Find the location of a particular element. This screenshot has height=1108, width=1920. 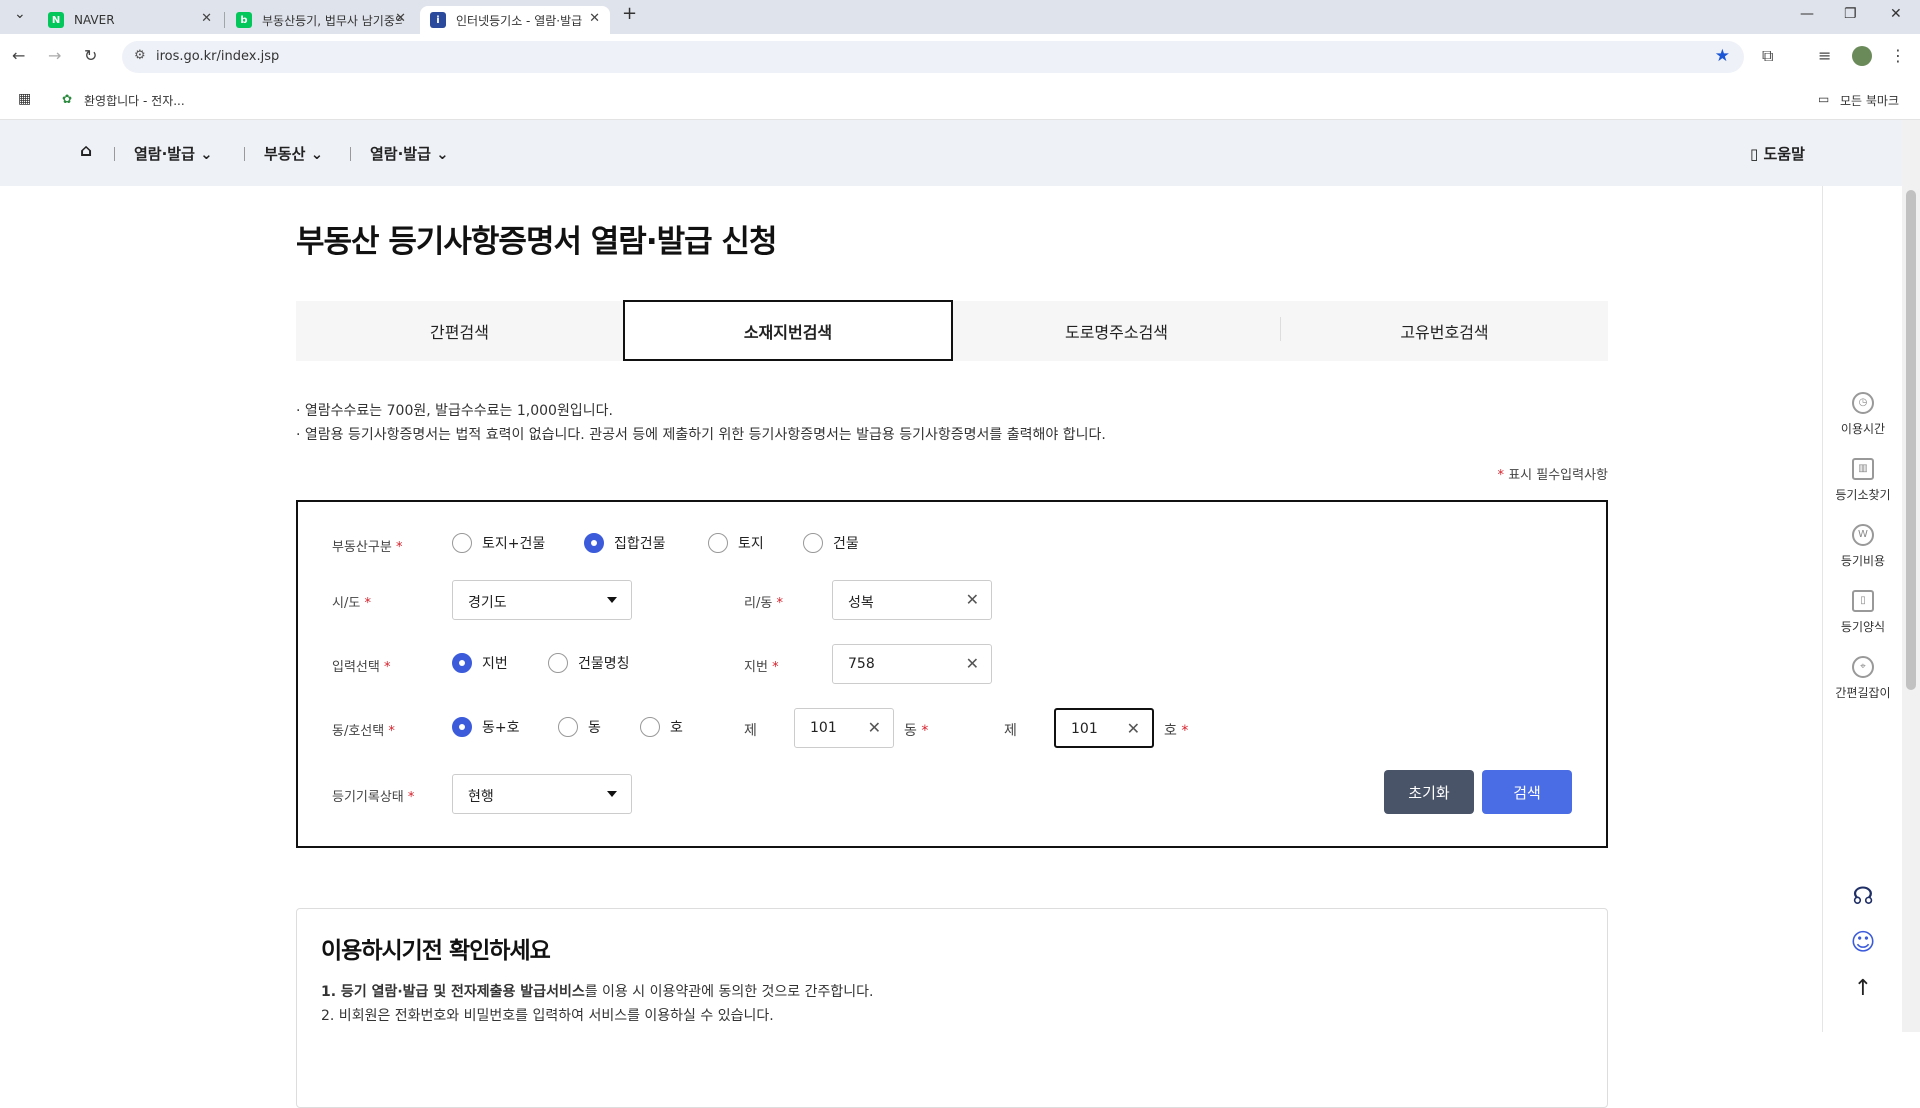

back-icon: ← is located at coordinates (18, 55).